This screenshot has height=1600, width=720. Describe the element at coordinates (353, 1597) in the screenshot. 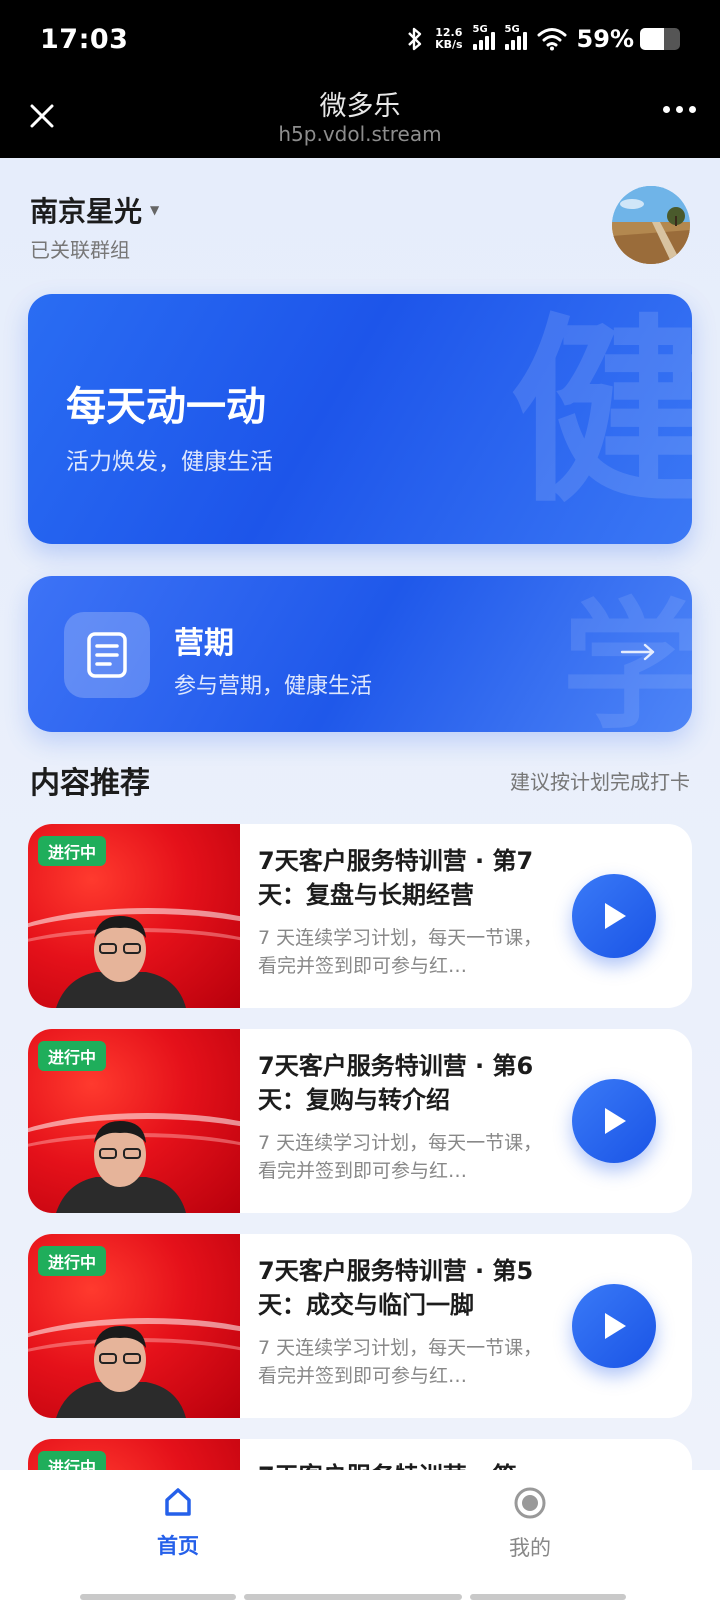

I see `gesture-bar-center` at that location.